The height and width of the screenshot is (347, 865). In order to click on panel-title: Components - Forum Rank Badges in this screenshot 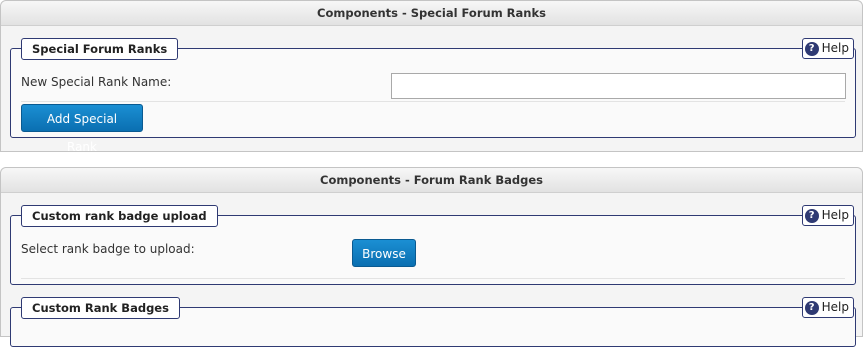, I will do `click(431, 180)`.